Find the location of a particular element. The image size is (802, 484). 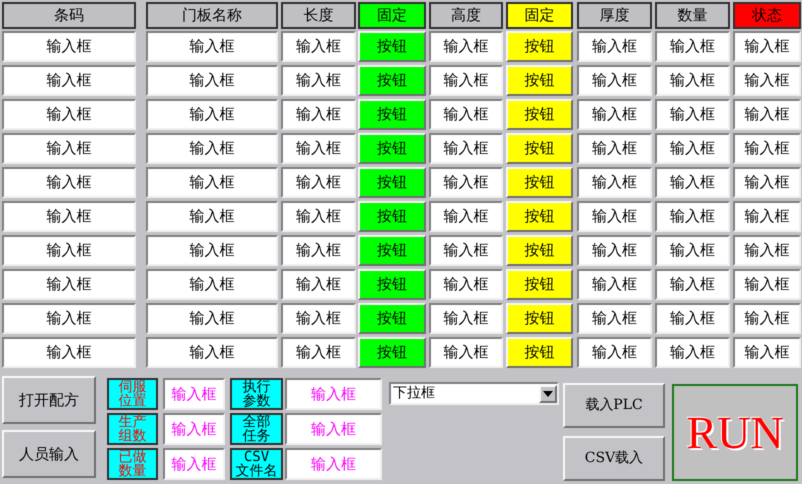

param-label: 执行 参数 is located at coordinates (256, 394).